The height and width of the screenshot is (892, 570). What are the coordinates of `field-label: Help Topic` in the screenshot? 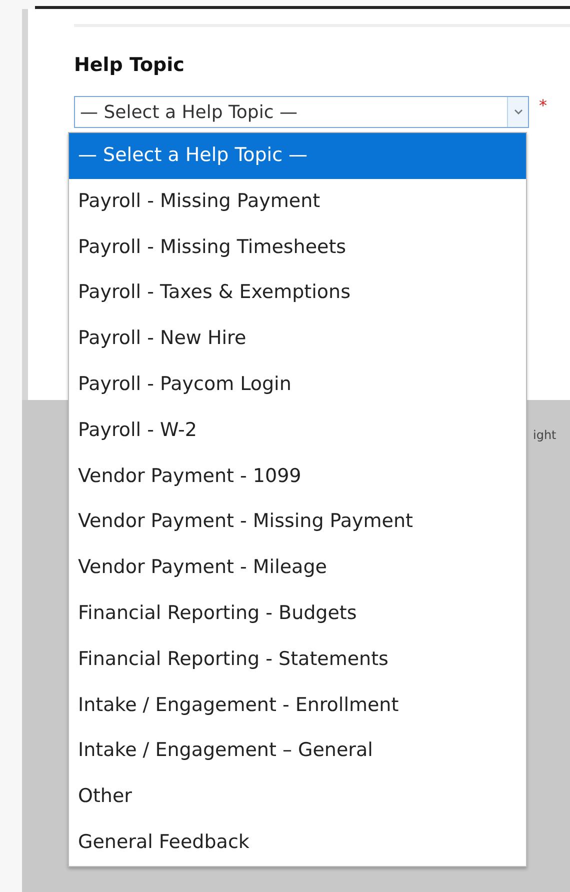 It's located at (130, 65).